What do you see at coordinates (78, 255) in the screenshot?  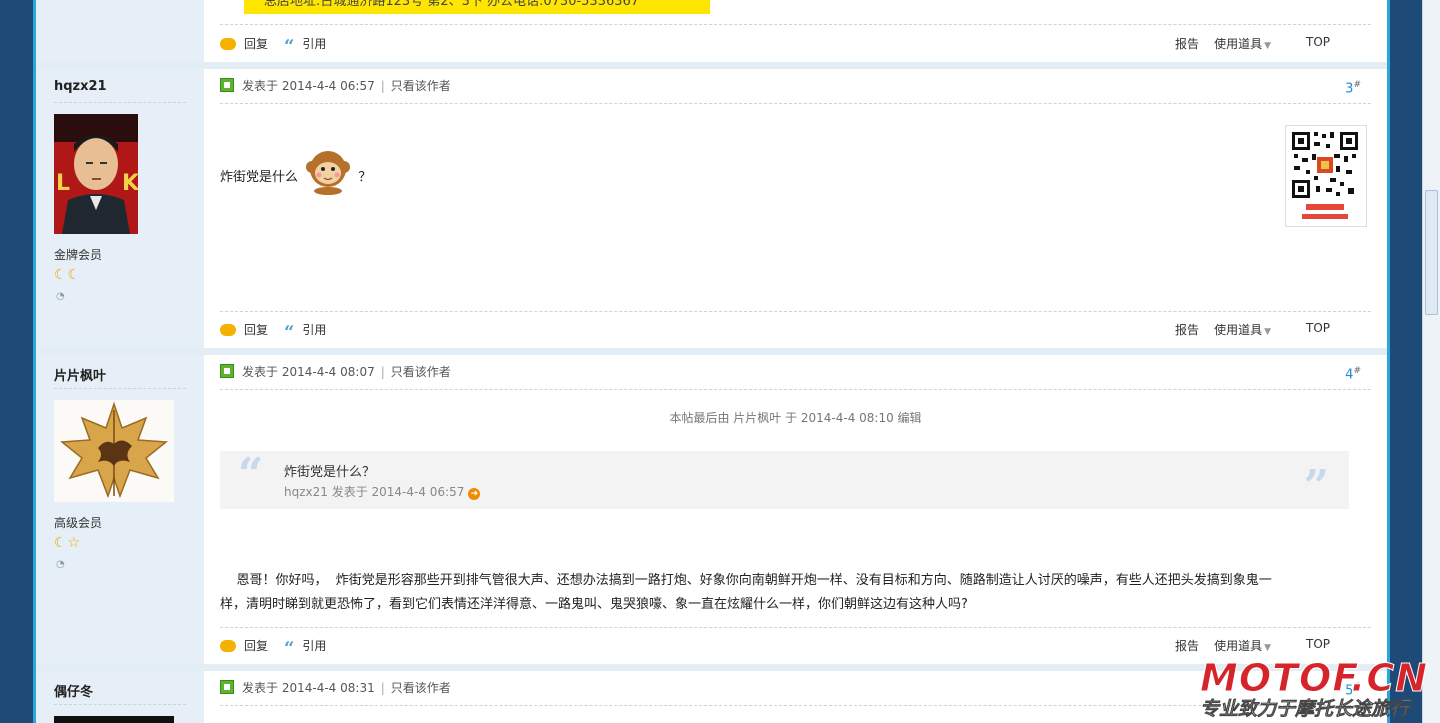 I see `user-group: 金牌会员` at bounding box center [78, 255].